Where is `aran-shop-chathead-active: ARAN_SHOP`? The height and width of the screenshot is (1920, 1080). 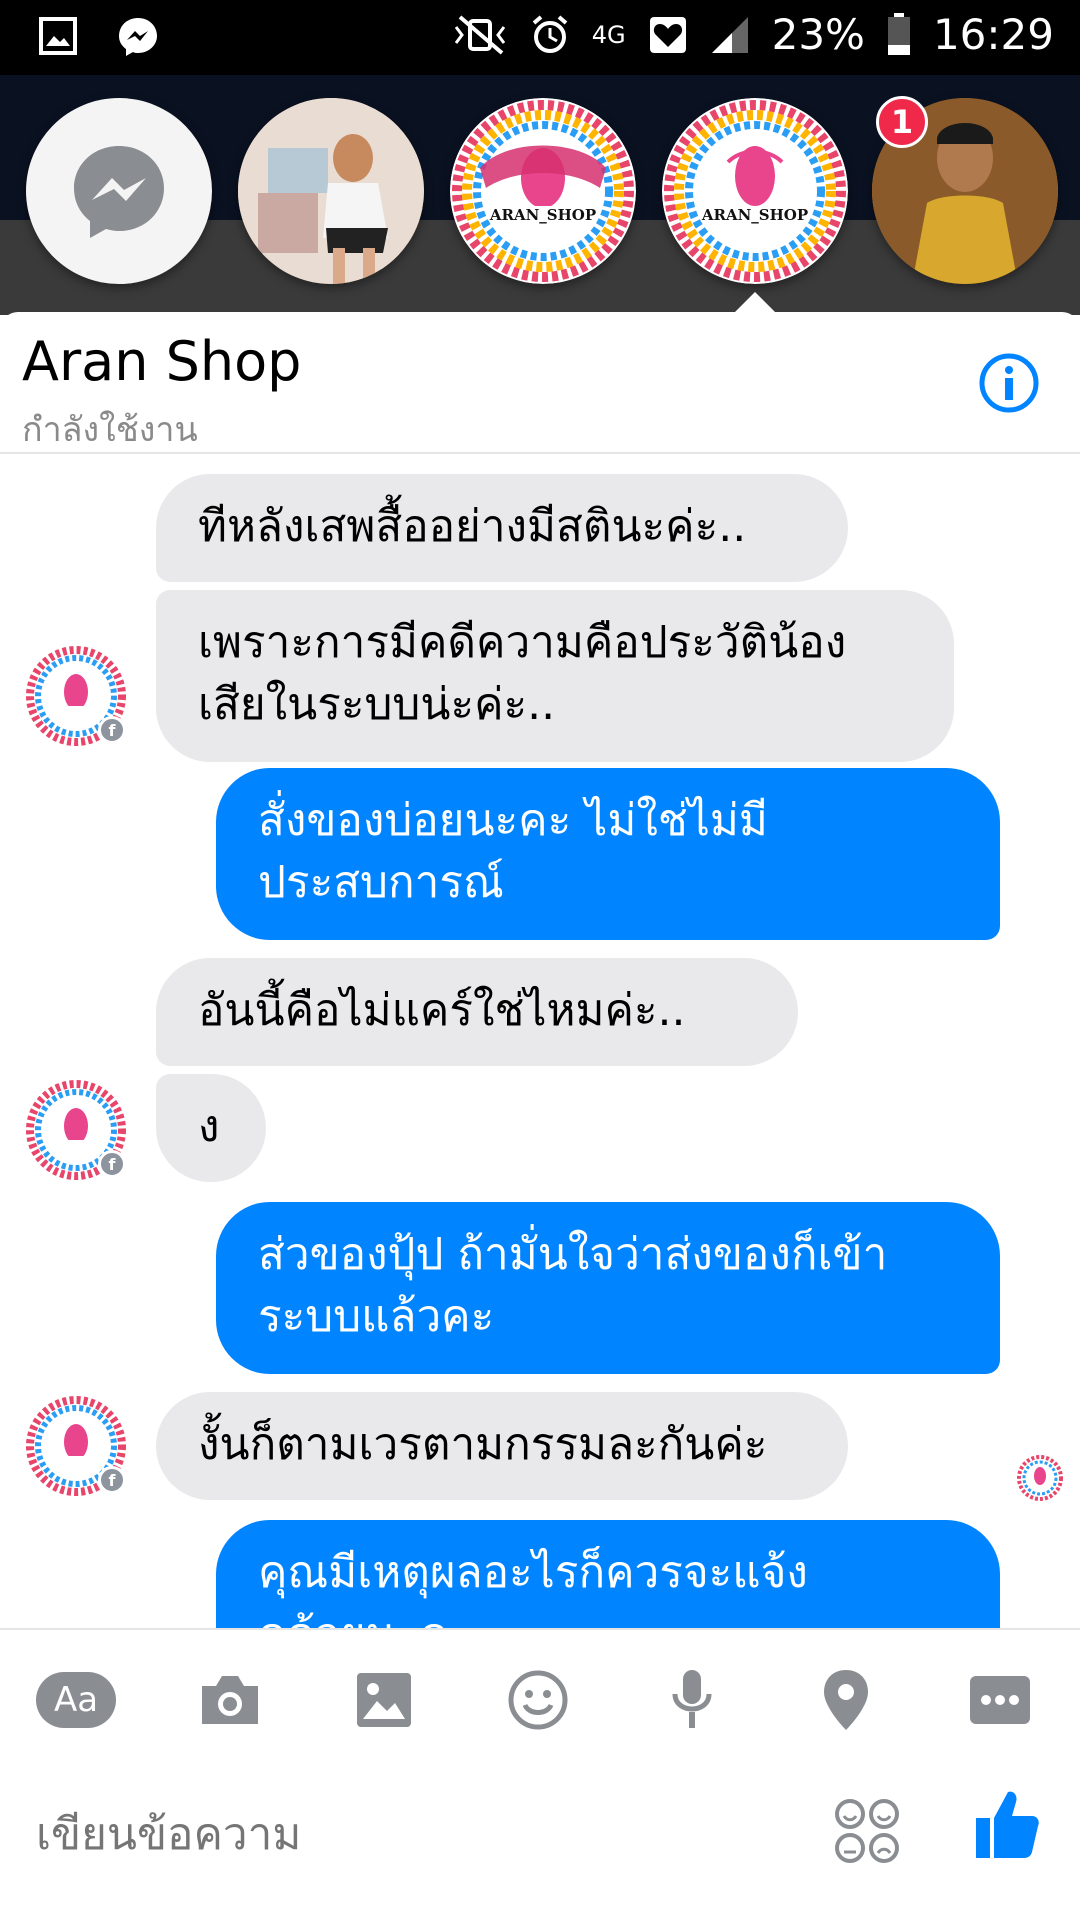 aran-shop-chathead-active: ARAN_SHOP is located at coordinates (755, 191).